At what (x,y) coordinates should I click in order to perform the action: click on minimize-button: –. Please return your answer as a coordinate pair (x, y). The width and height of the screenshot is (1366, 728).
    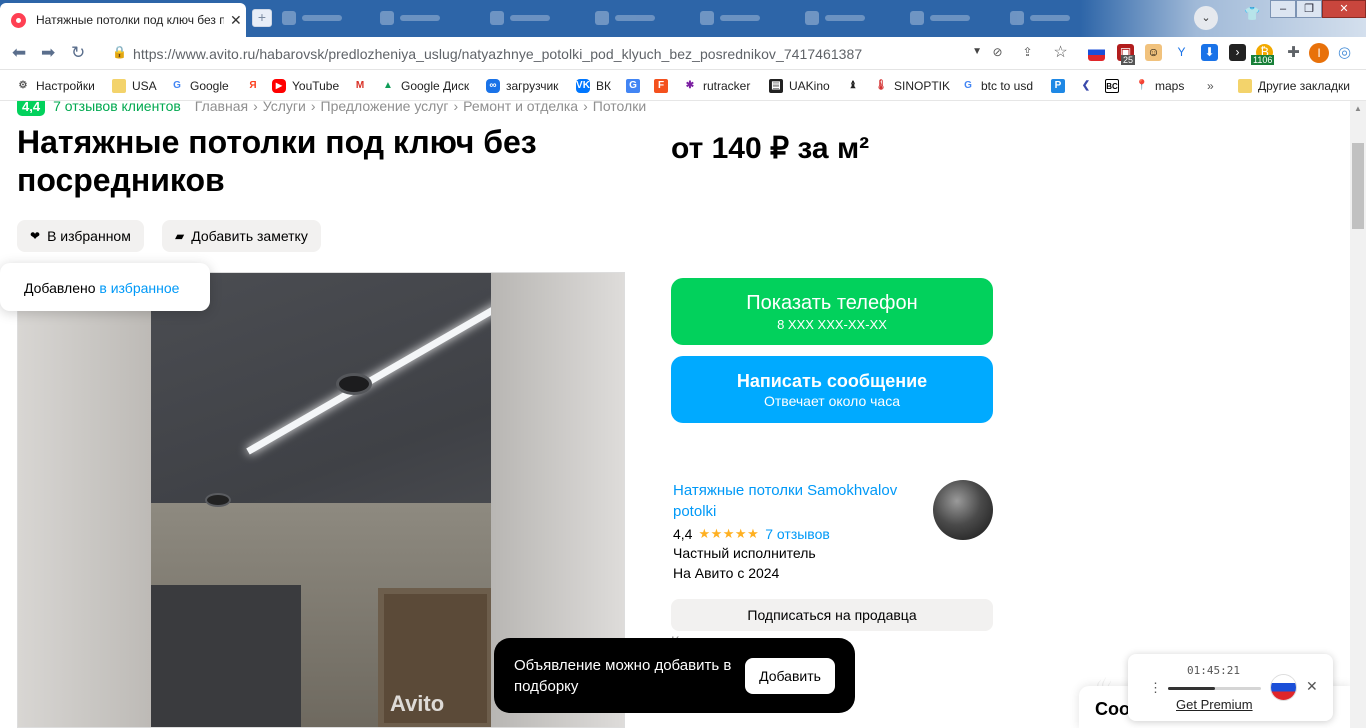
    Looking at the image, I should click on (1283, 9).